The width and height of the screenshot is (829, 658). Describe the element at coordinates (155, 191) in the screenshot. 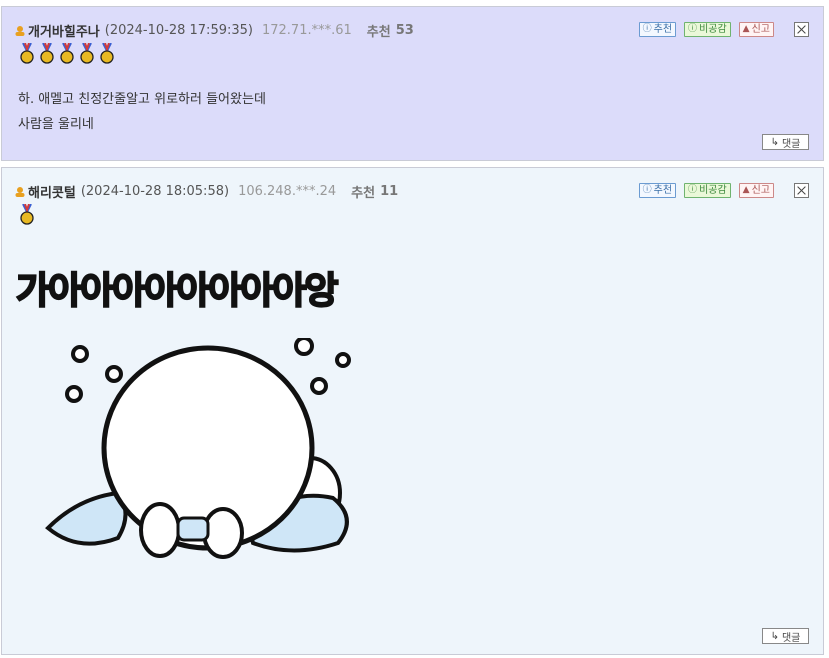

I see `comment-date: (2024-10-28 18:05:58)` at that location.